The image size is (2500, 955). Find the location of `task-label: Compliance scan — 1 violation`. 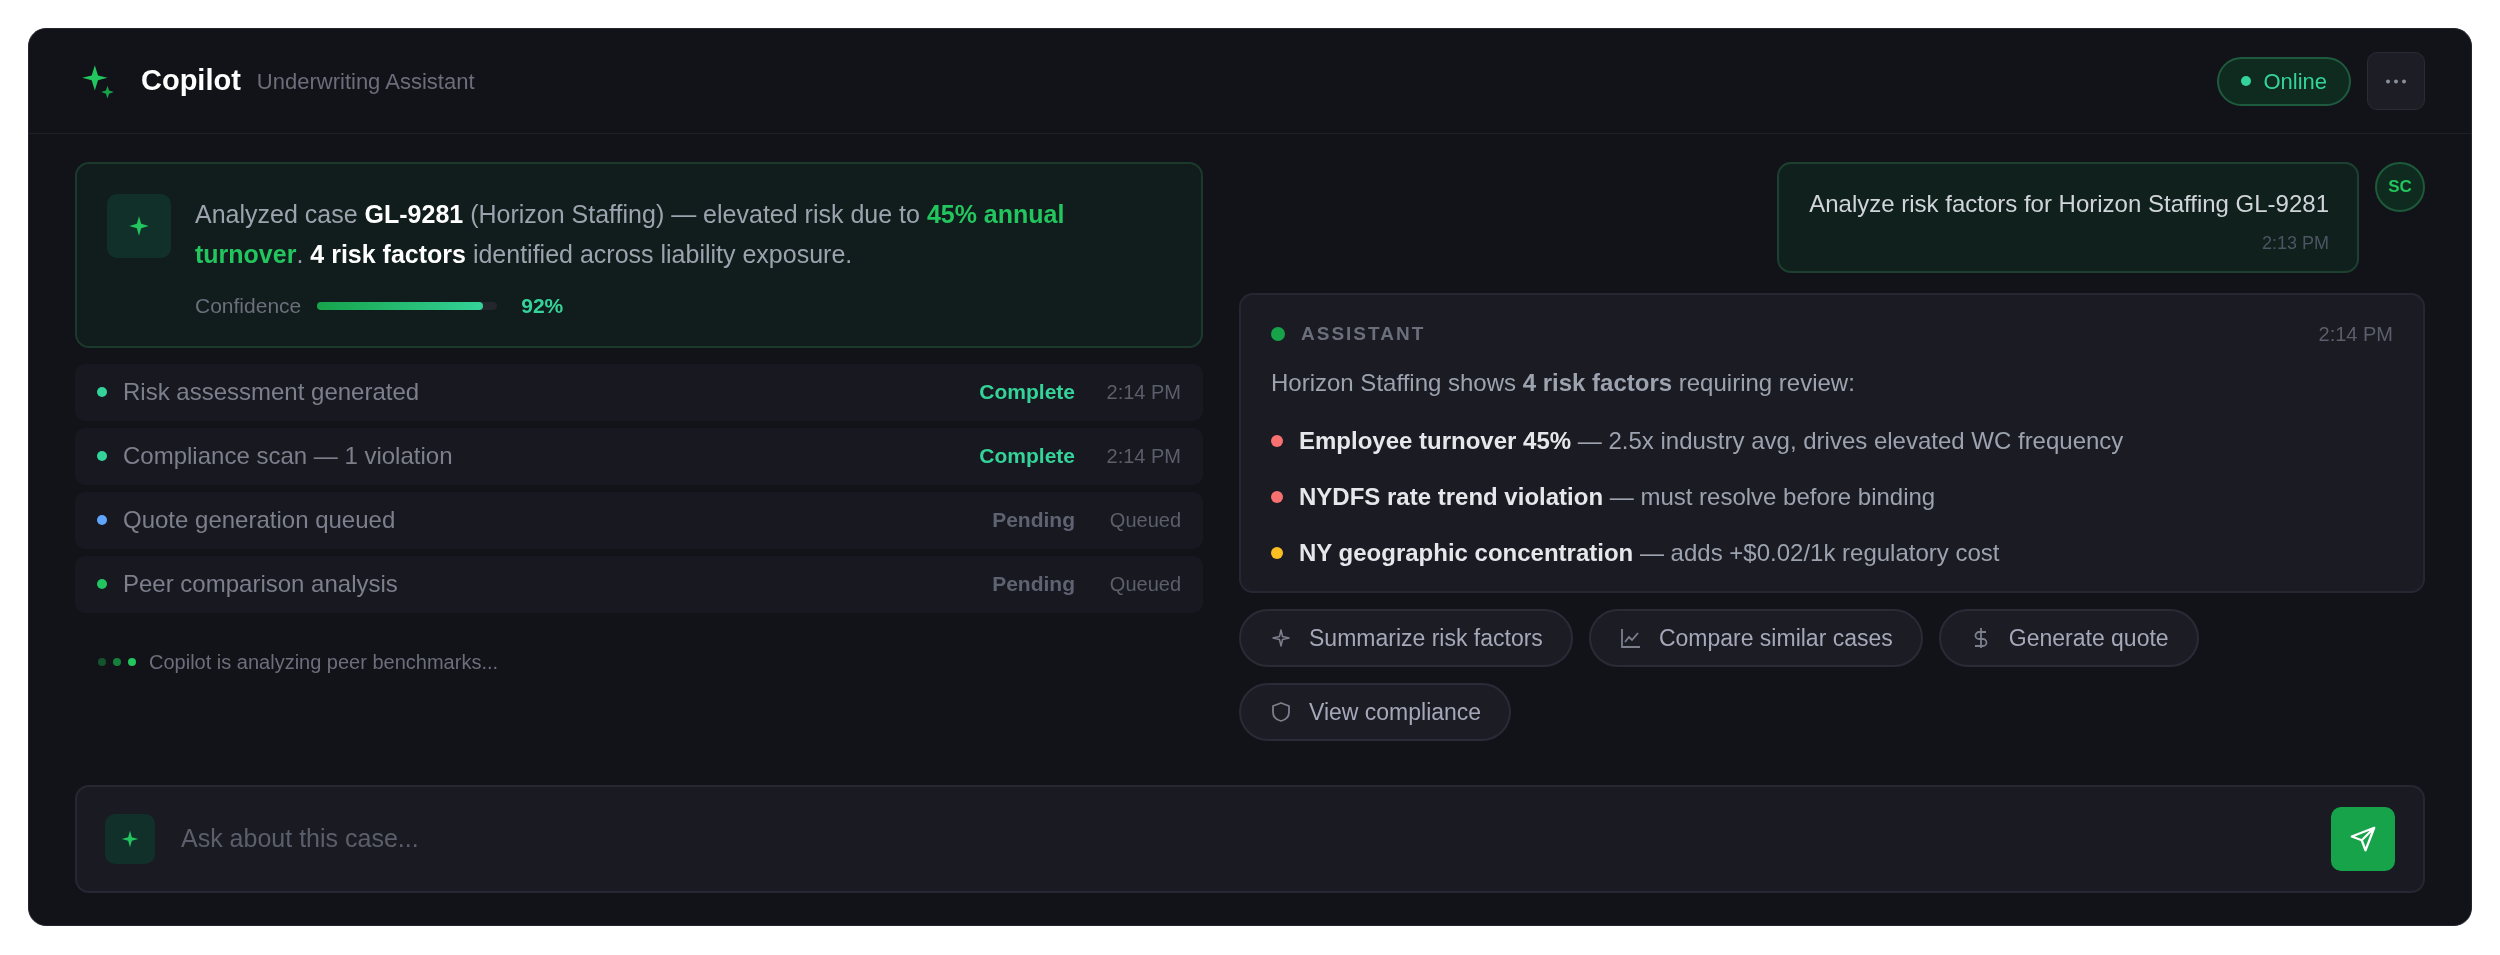

task-label: Compliance scan — 1 violation is located at coordinates (288, 456).